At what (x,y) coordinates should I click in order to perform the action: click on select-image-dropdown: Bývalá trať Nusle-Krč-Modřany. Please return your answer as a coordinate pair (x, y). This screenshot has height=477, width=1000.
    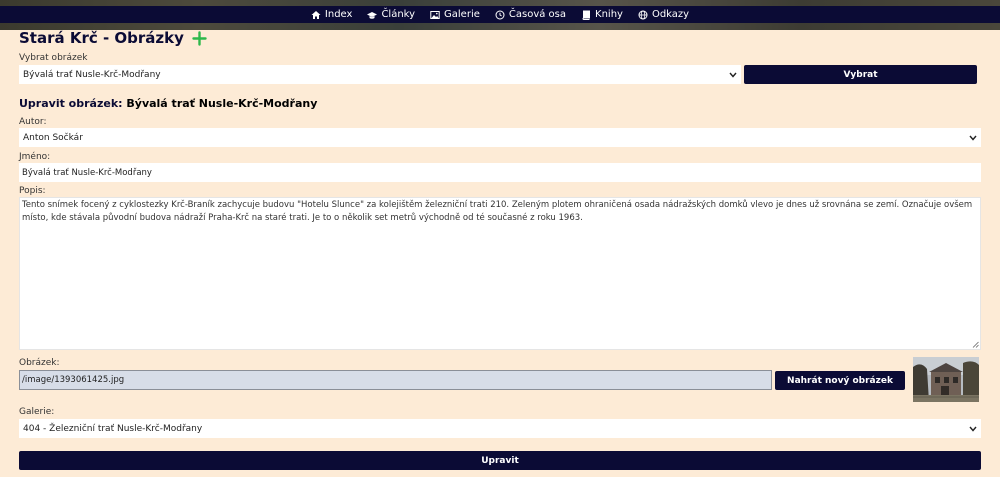
    Looking at the image, I should click on (380, 74).